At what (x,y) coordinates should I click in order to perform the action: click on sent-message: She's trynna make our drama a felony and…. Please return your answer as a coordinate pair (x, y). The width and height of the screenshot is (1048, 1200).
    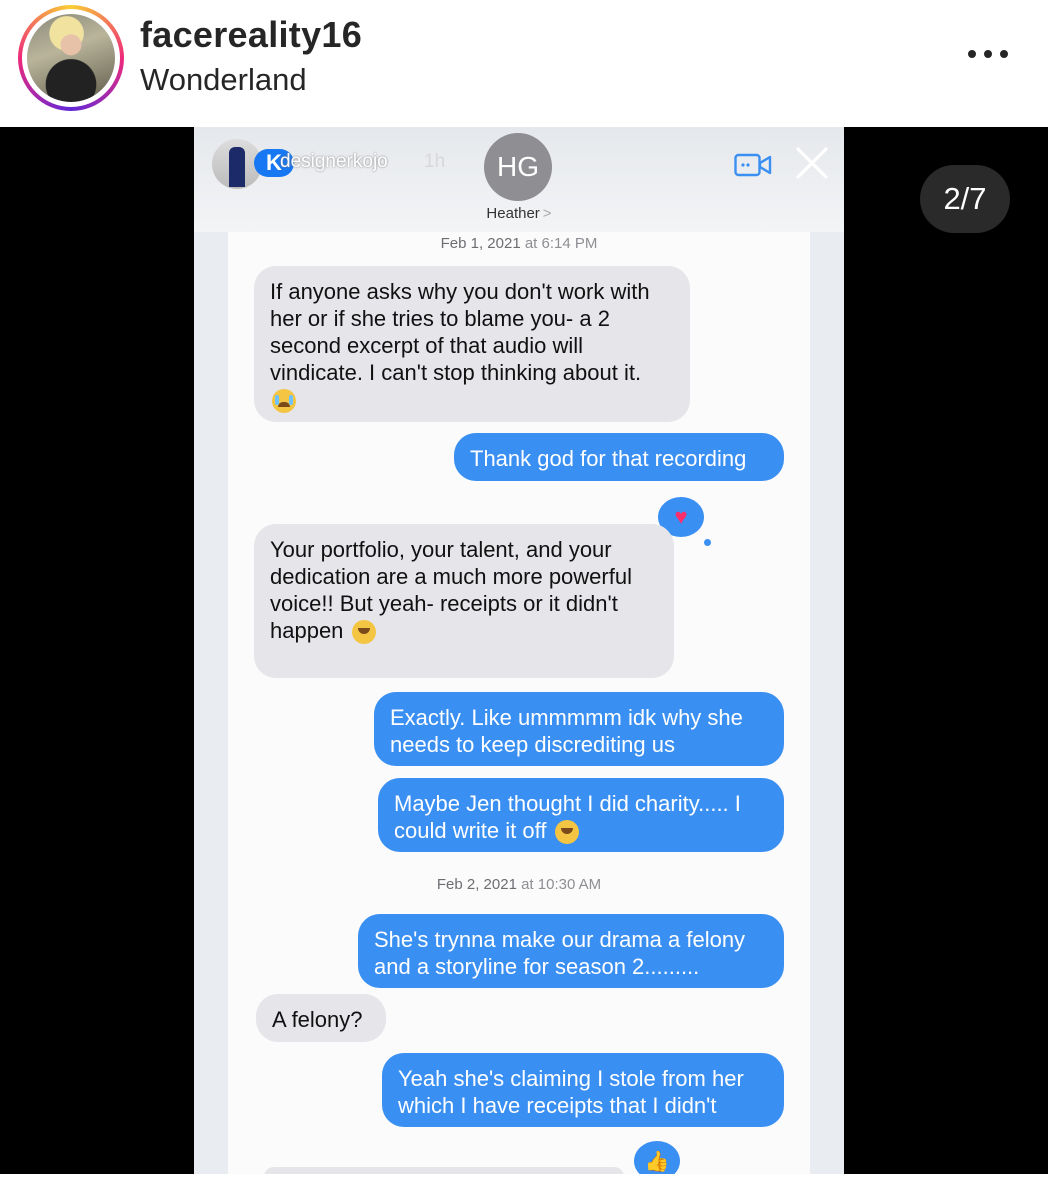
    Looking at the image, I should click on (571, 951).